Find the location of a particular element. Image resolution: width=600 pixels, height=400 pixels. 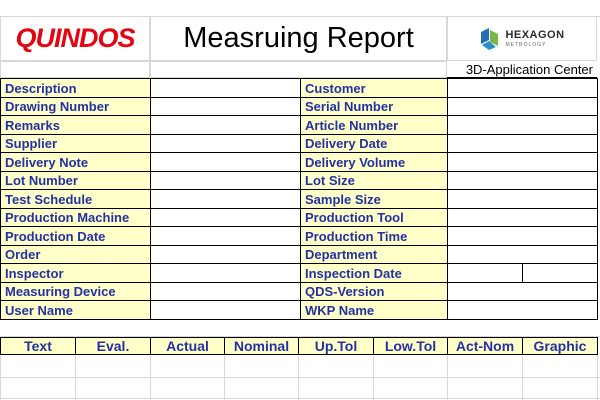

subtitle-application-center: 3D-Application Center is located at coordinates (522, 69).